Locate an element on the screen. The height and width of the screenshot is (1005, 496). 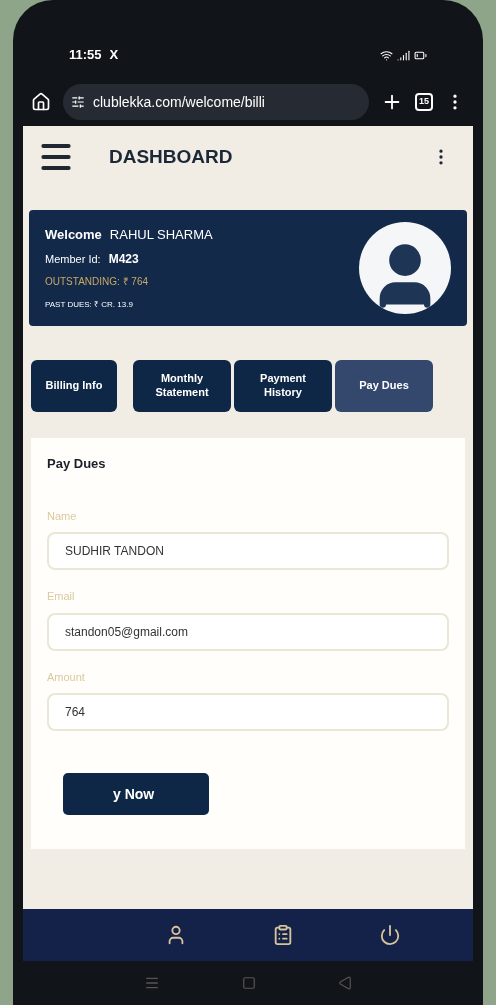
past-dues: PAST DUES: ₹ CR. 13.9 is located at coordinates (89, 305).